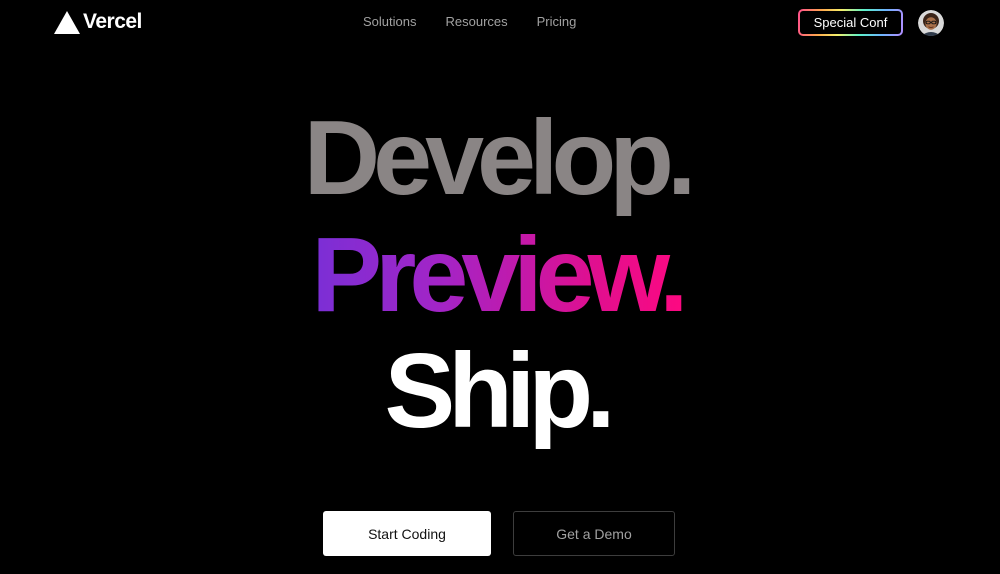 The height and width of the screenshot is (574, 1000). Describe the element at coordinates (594, 533) in the screenshot. I see `get-demo-button: Get a Demo` at that location.